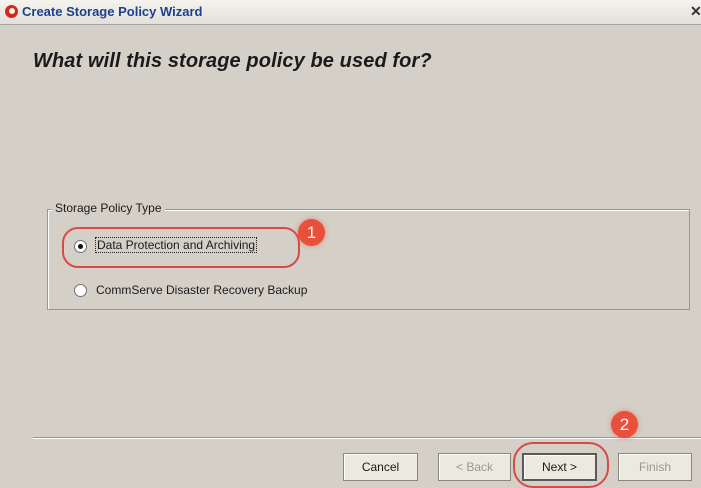  Describe the element at coordinates (561, 465) in the screenshot. I see `highlight-ring-next` at that location.